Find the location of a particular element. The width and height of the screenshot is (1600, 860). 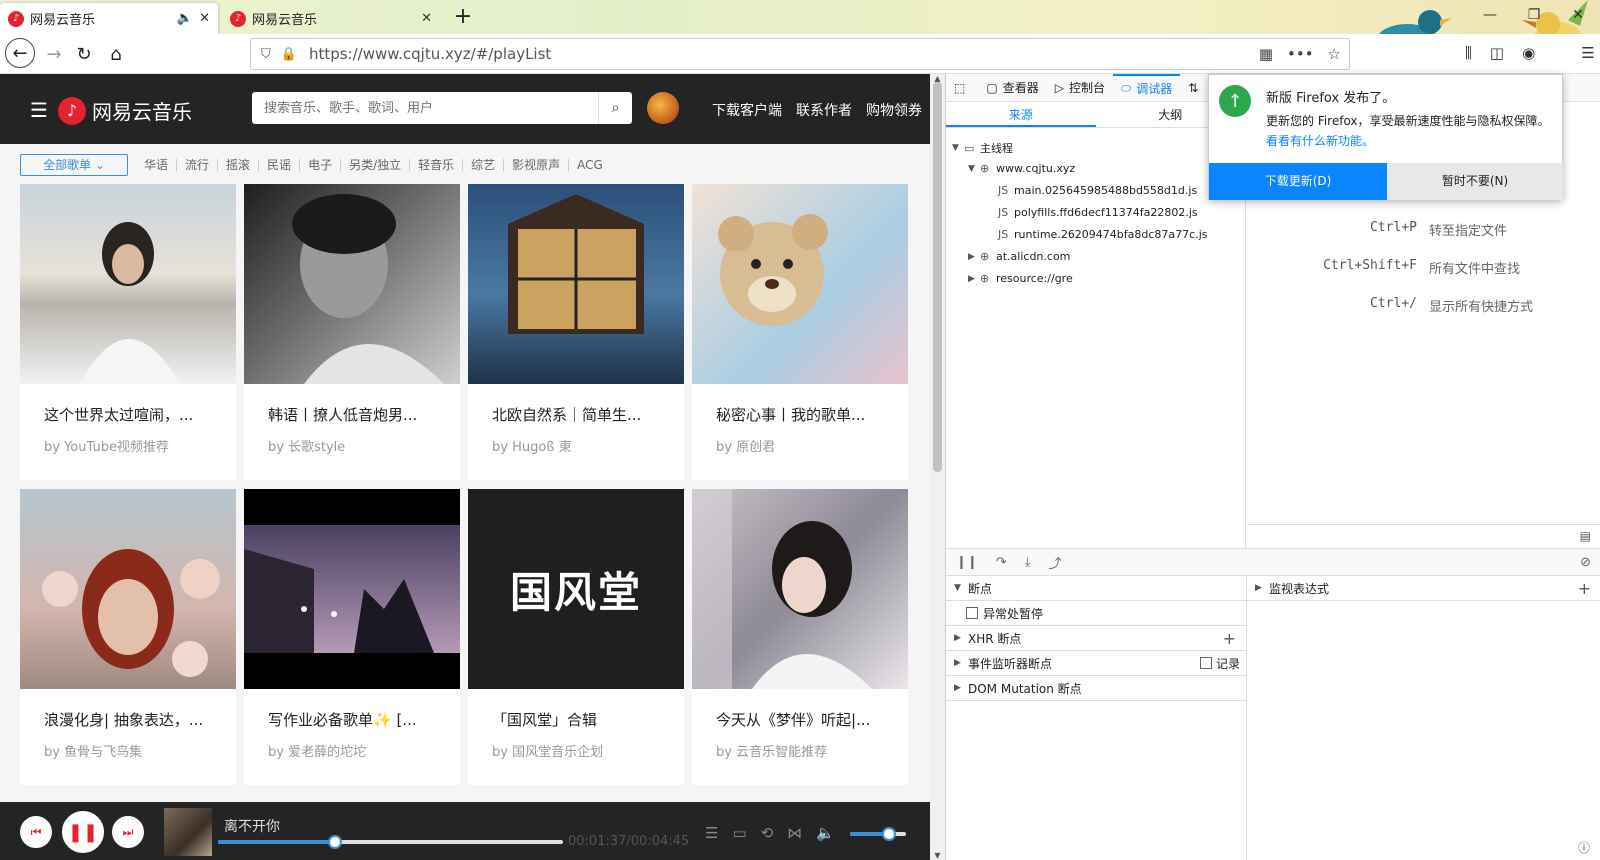

splitter is located at coordinates (1246, 718).